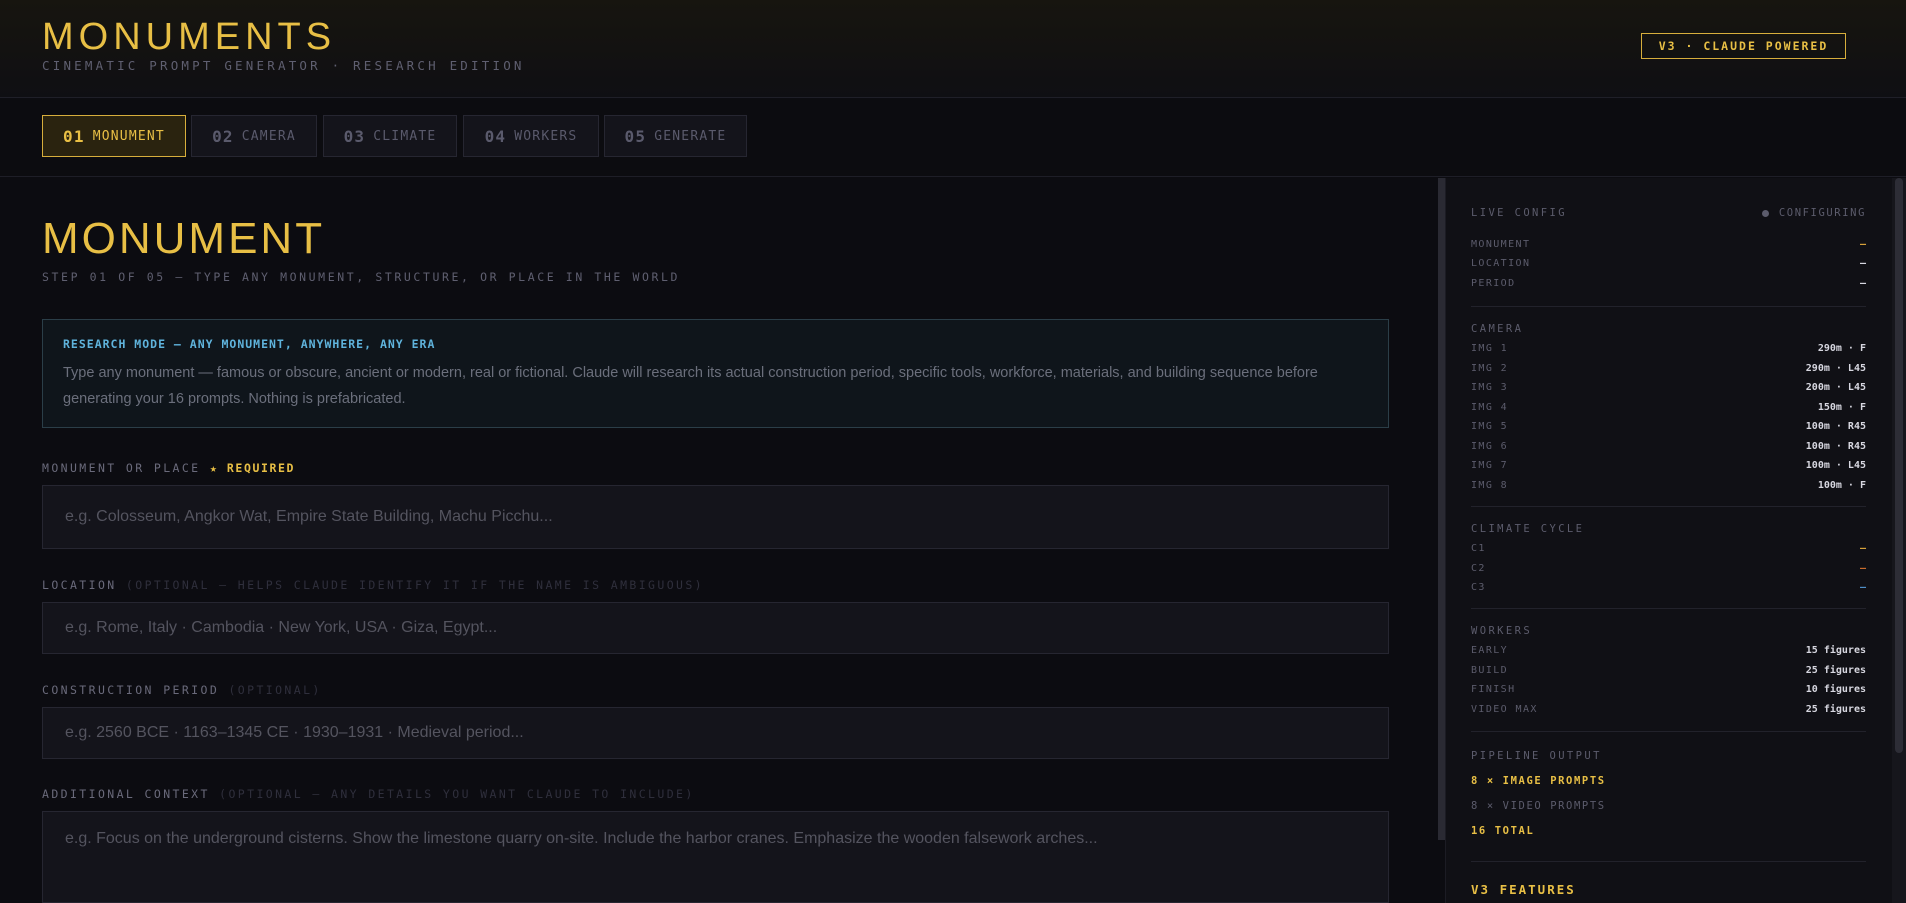  Describe the element at coordinates (1490, 387) in the screenshot. I see `row-key: IMG 3` at that location.